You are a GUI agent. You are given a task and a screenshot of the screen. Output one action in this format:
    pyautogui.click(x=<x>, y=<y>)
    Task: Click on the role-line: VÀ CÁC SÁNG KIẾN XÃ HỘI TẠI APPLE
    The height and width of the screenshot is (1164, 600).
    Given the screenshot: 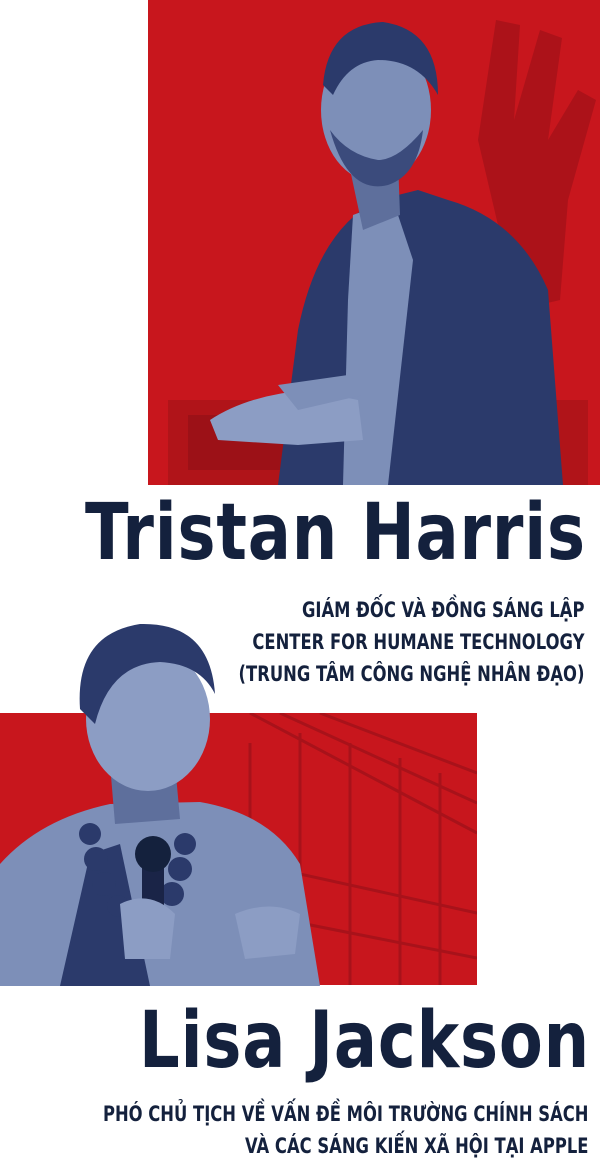 What is the action you would take?
    pyautogui.click(x=416, y=1146)
    